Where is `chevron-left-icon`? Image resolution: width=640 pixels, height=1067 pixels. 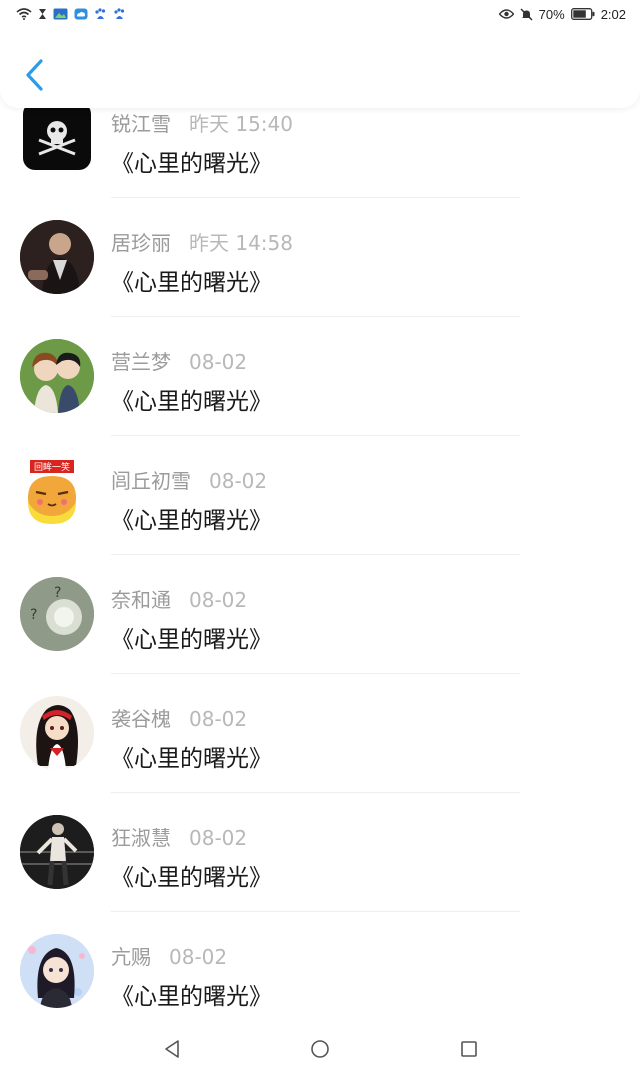 chevron-left-icon is located at coordinates (34, 75).